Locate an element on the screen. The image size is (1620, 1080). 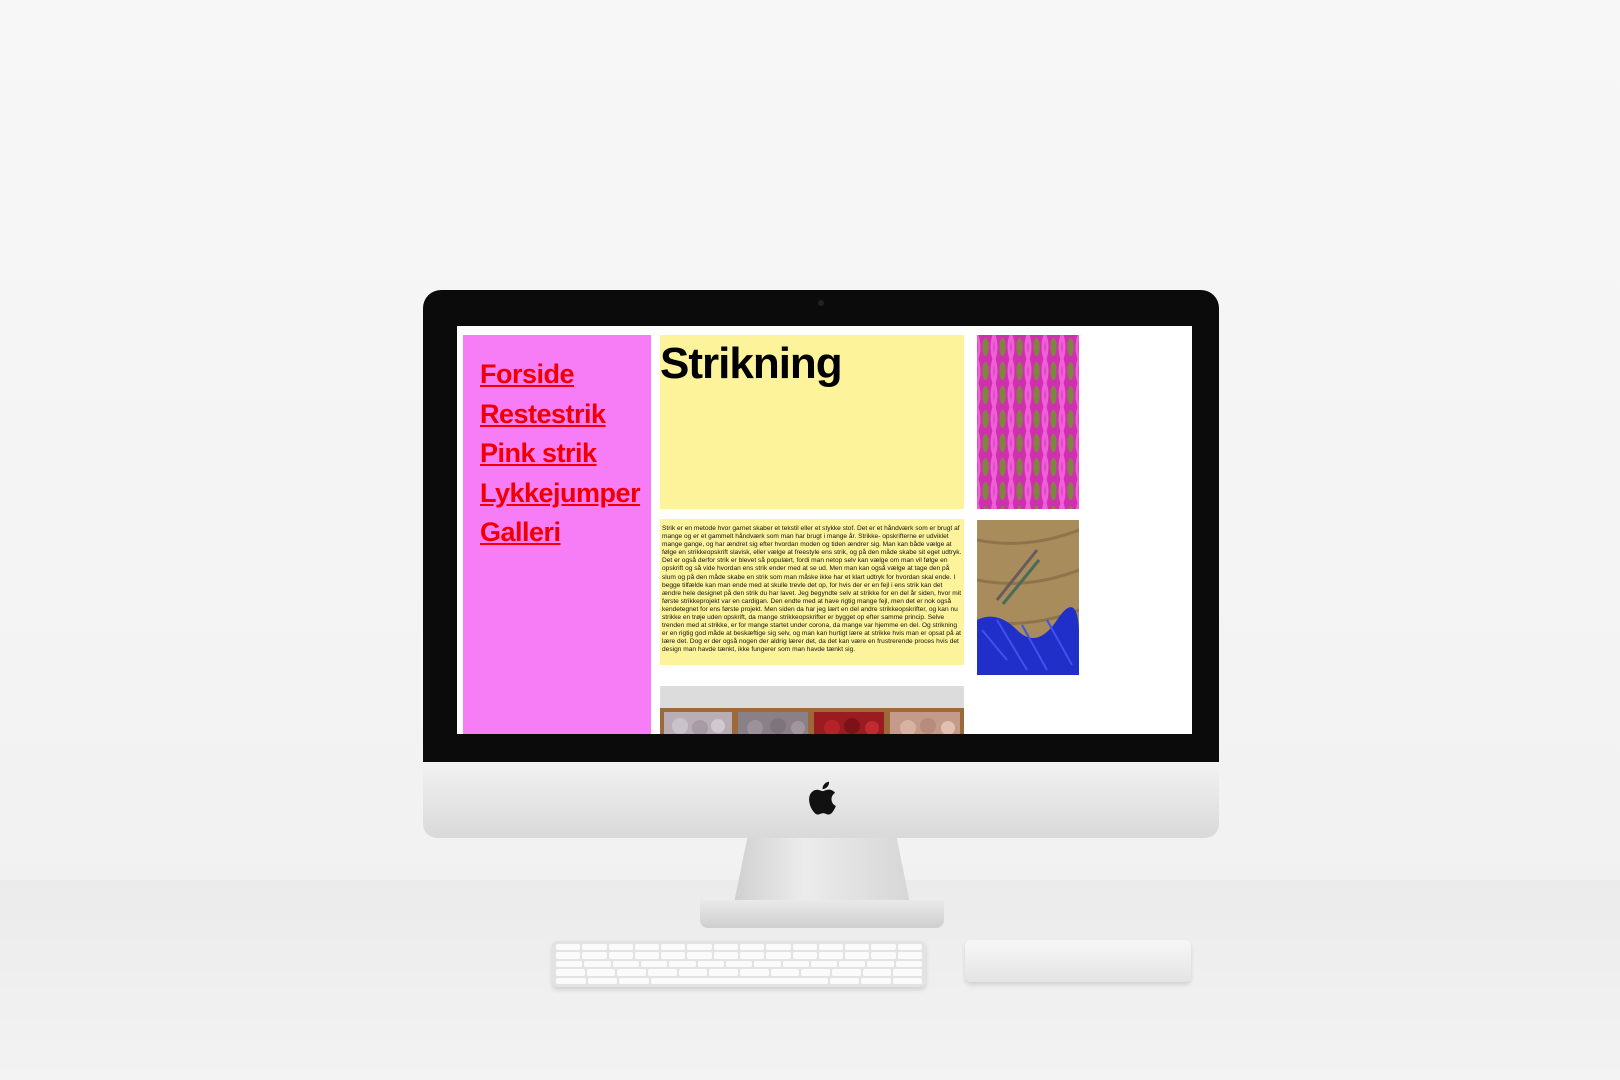
yarn-shelf-image is located at coordinates (812, 710).